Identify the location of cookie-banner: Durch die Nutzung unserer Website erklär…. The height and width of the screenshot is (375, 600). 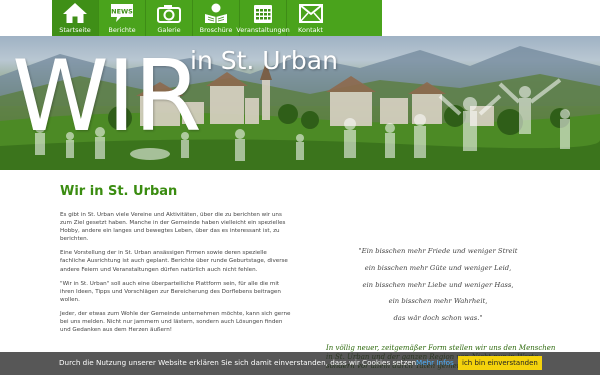
(300, 363).